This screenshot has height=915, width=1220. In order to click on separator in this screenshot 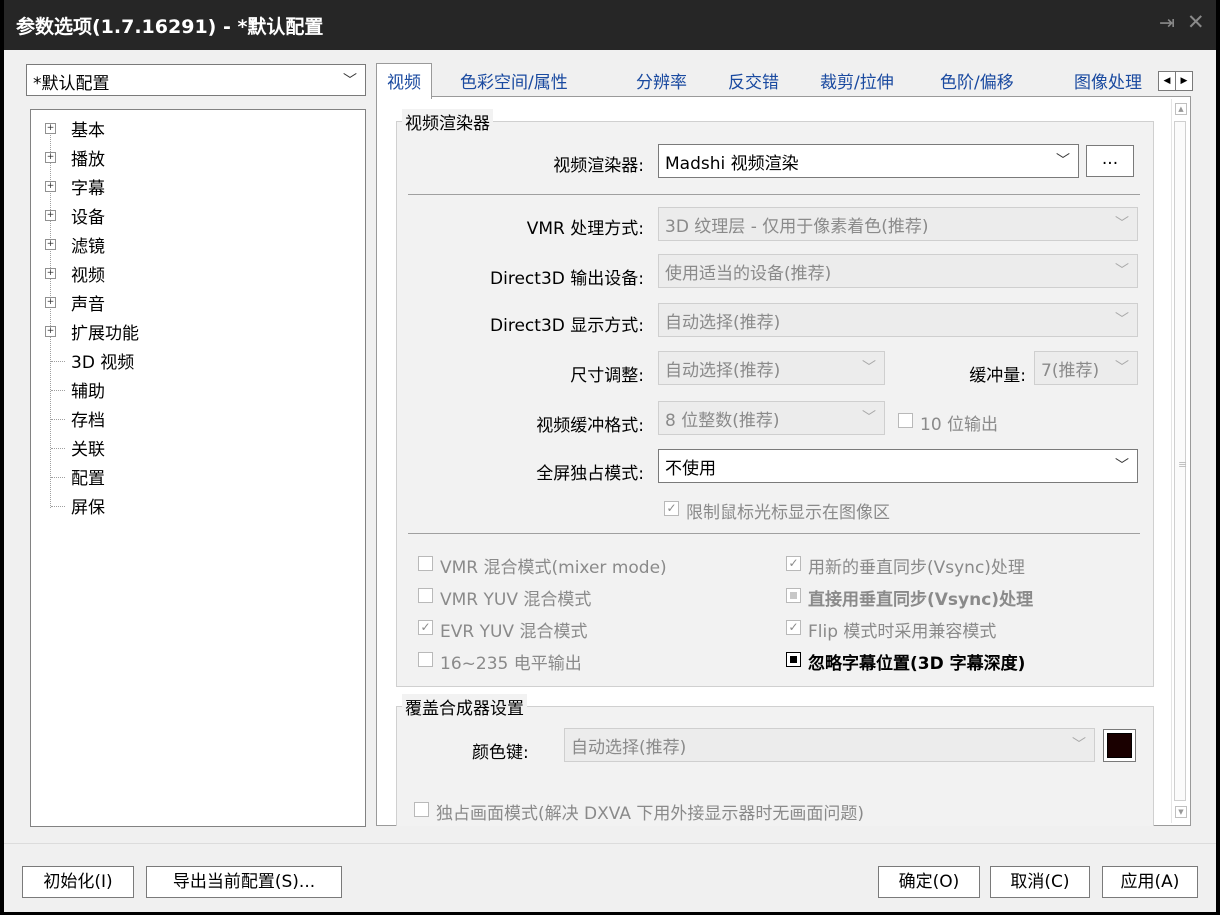, I will do `click(774, 533)`.